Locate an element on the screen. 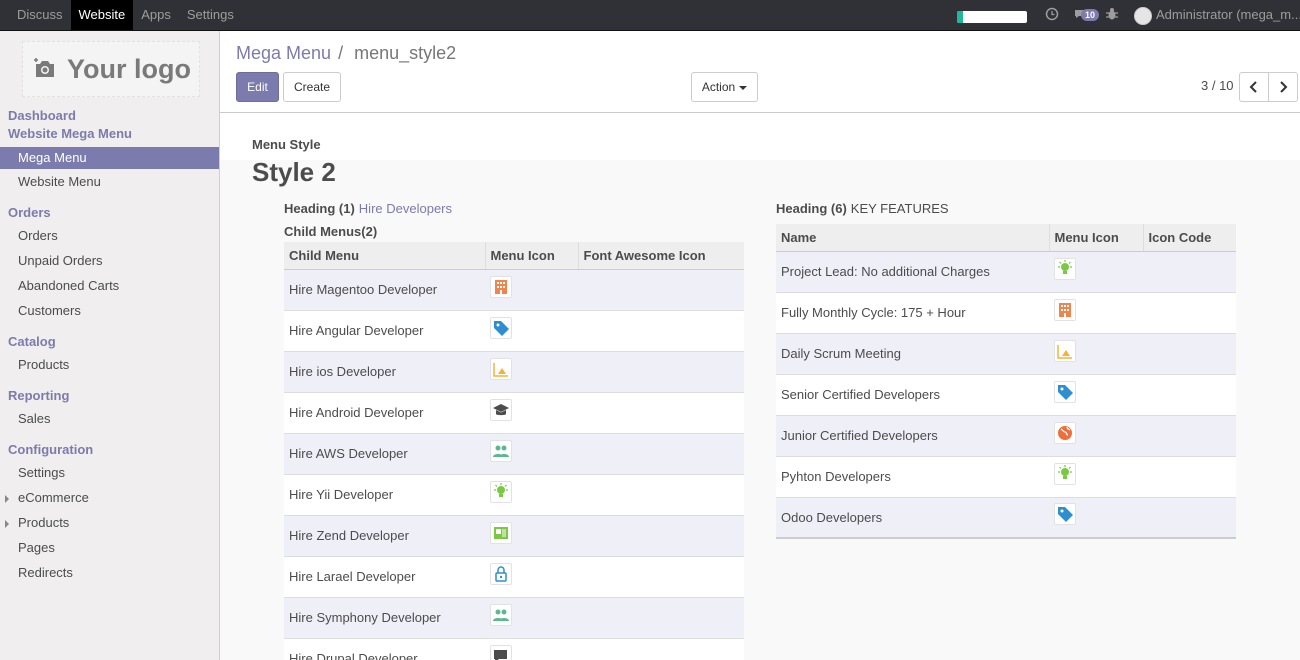 The image size is (1300, 660). child-table-name-cell: Hire ios Developer is located at coordinates (384, 371).